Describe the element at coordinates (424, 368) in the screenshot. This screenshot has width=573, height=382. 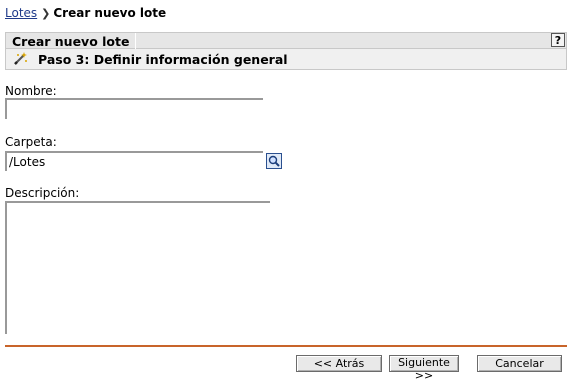
I see `next-button: Siguiente >>` at that location.